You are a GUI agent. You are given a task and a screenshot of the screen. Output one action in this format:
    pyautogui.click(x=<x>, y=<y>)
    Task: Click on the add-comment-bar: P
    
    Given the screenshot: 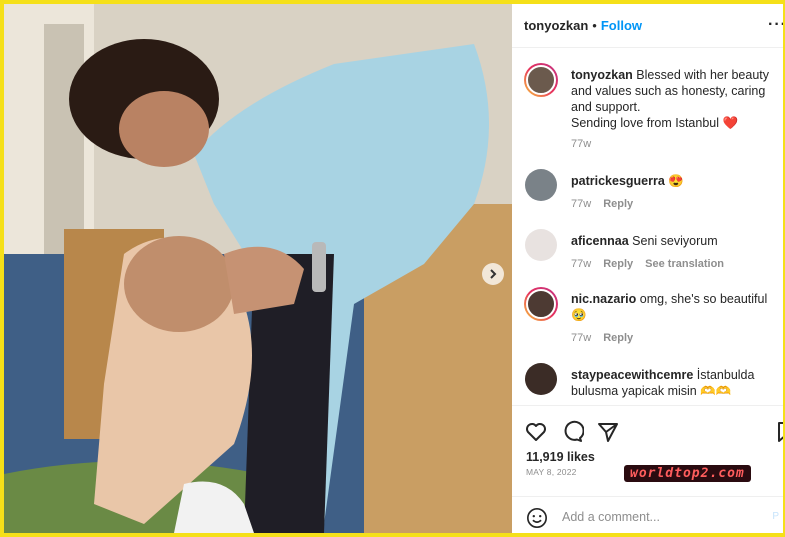 What is the action you would take?
    pyautogui.click(x=647, y=514)
    